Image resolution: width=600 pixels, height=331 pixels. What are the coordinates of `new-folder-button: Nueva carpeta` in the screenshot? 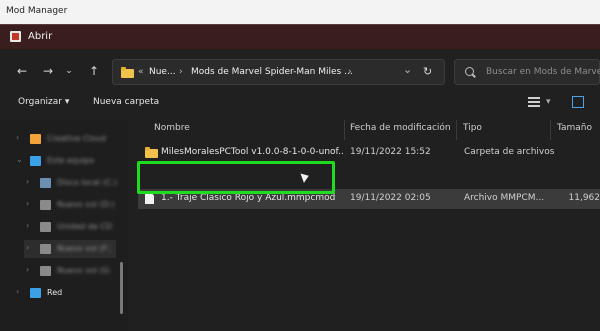 It's located at (126, 102).